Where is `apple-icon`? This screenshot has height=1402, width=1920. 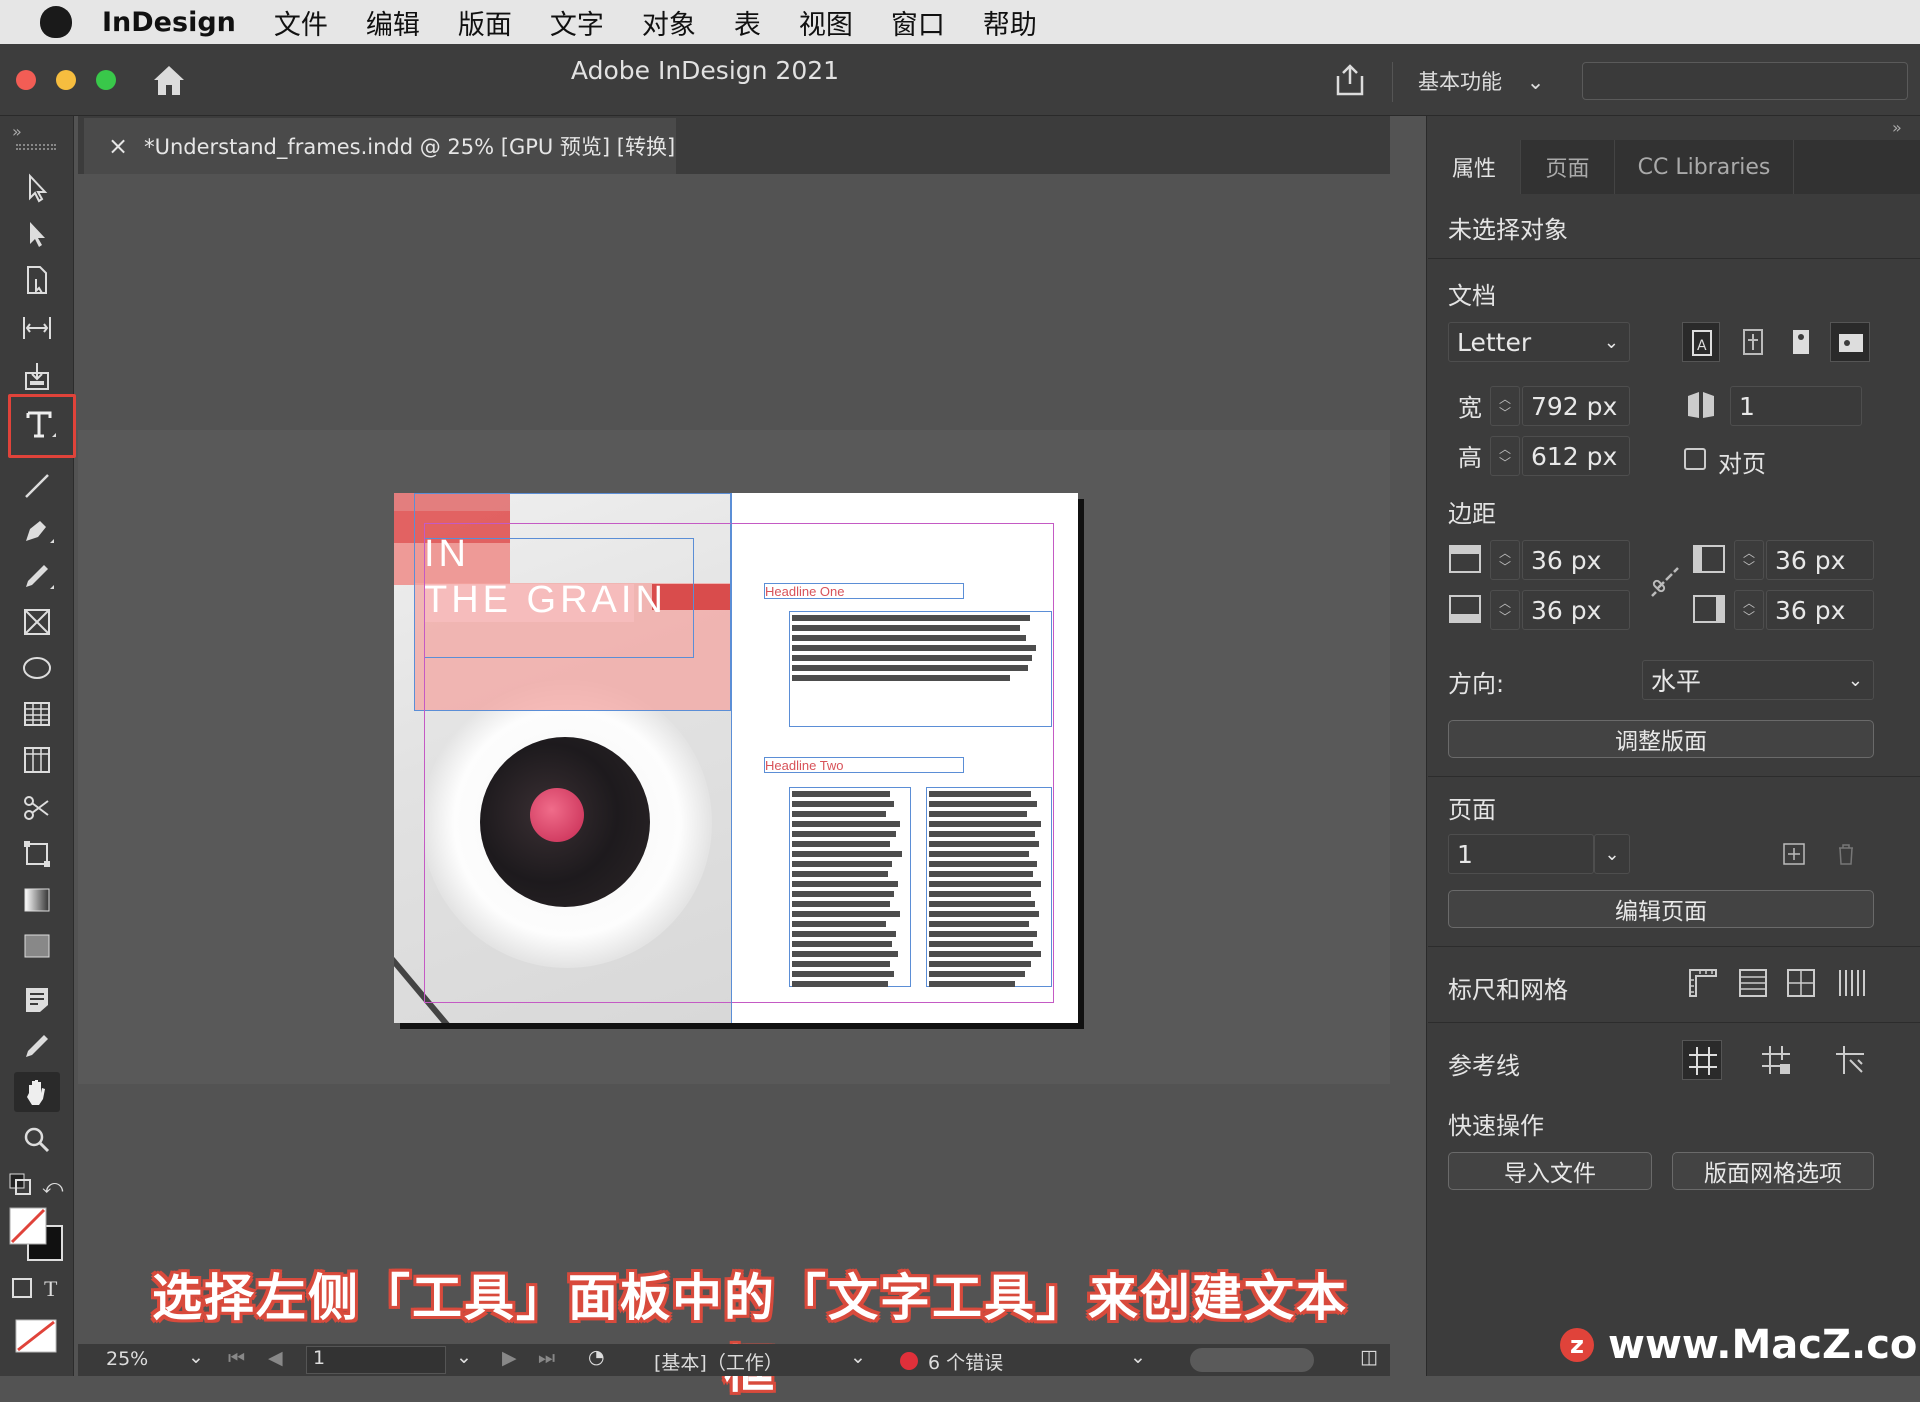 apple-icon is located at coordinates (56, 22).